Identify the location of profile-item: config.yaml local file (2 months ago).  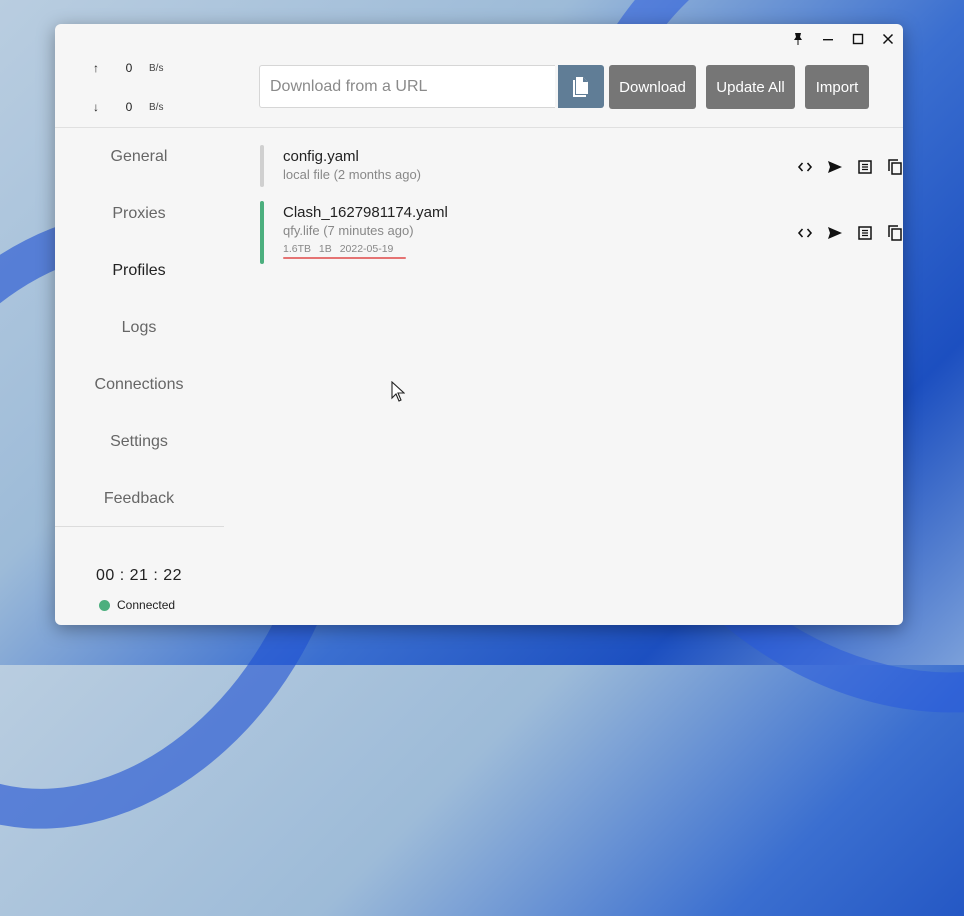
(581, 167).